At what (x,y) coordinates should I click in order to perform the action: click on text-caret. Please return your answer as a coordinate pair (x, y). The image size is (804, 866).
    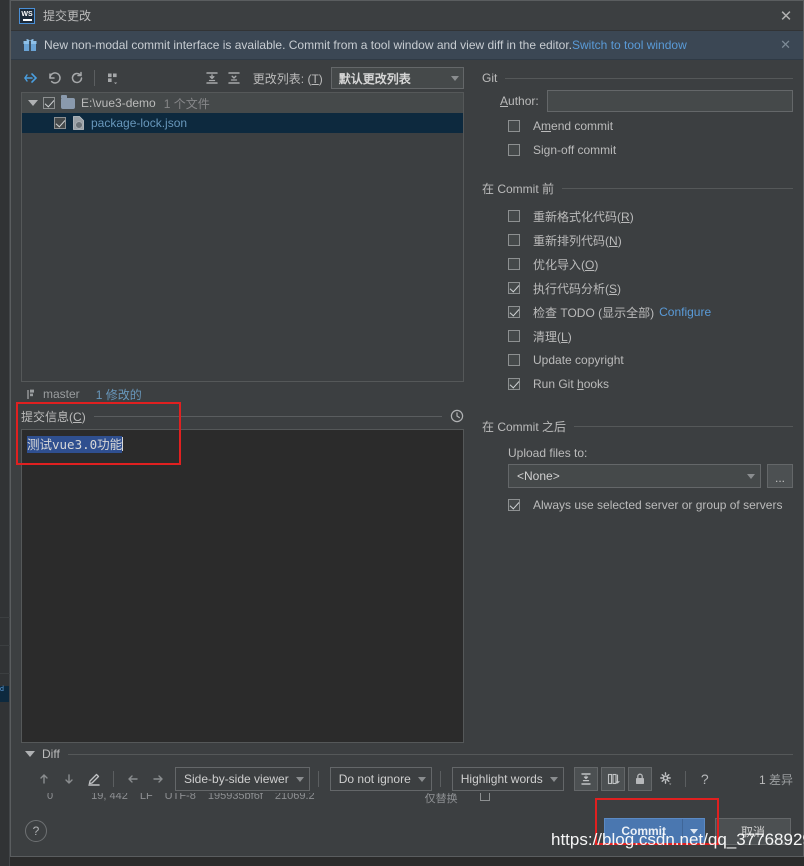
    Looking at the image, I should click on (123, 444).